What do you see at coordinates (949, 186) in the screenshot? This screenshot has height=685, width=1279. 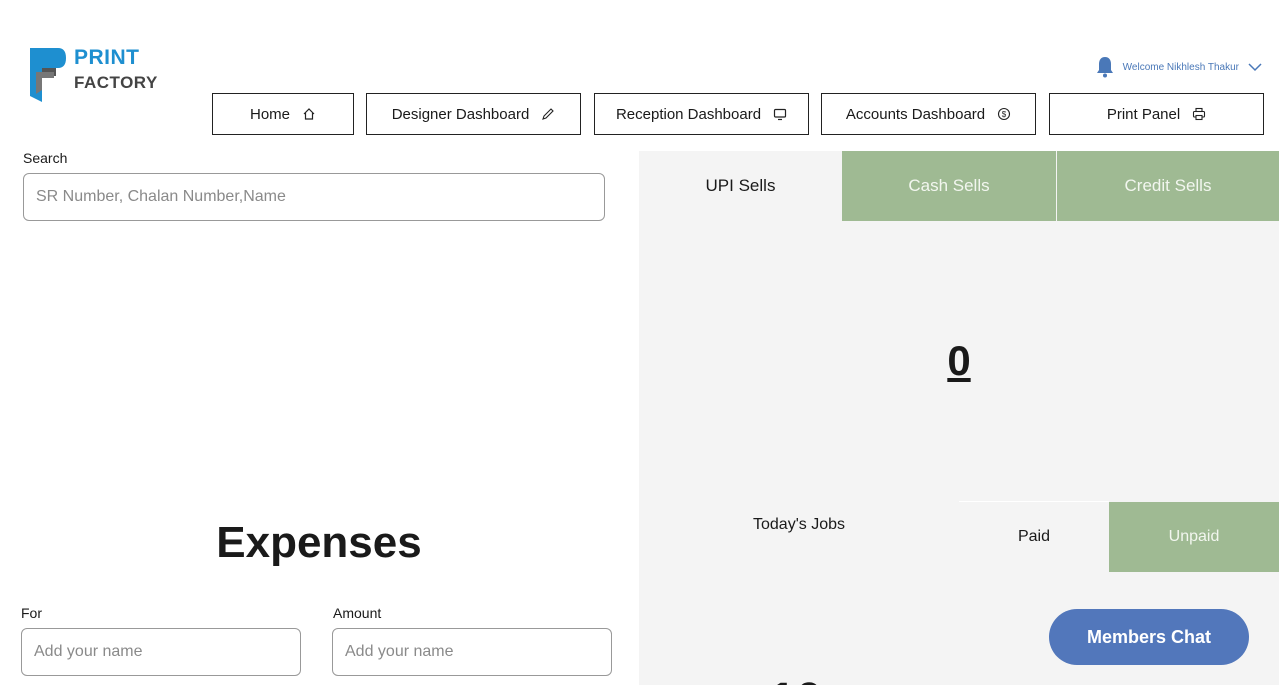 I see `tab-cash-sells: Cash Sells` at bounding box center [949, 186].